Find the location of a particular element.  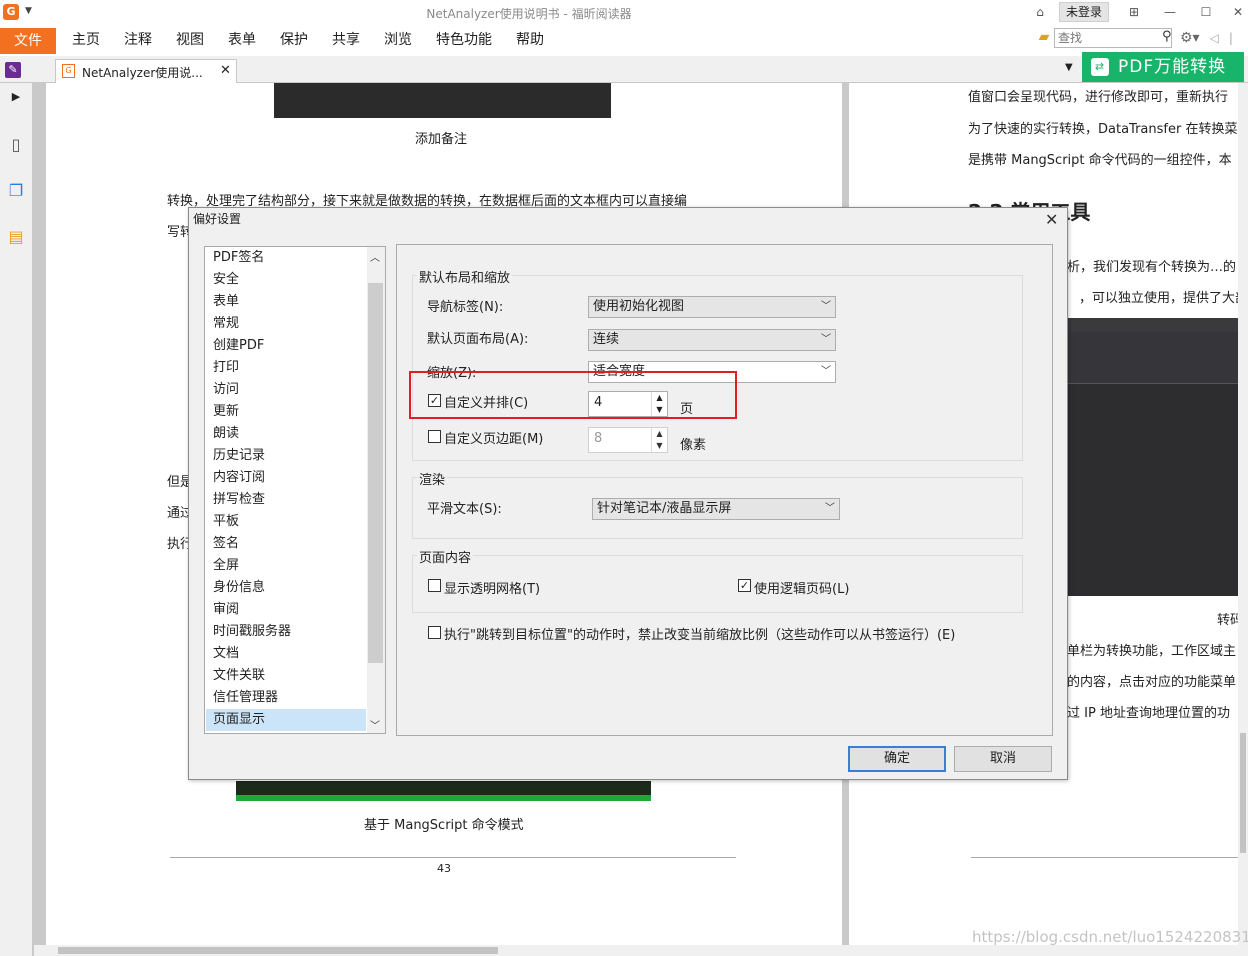

menu-view: 视图 is located at coordinates (190, 40).